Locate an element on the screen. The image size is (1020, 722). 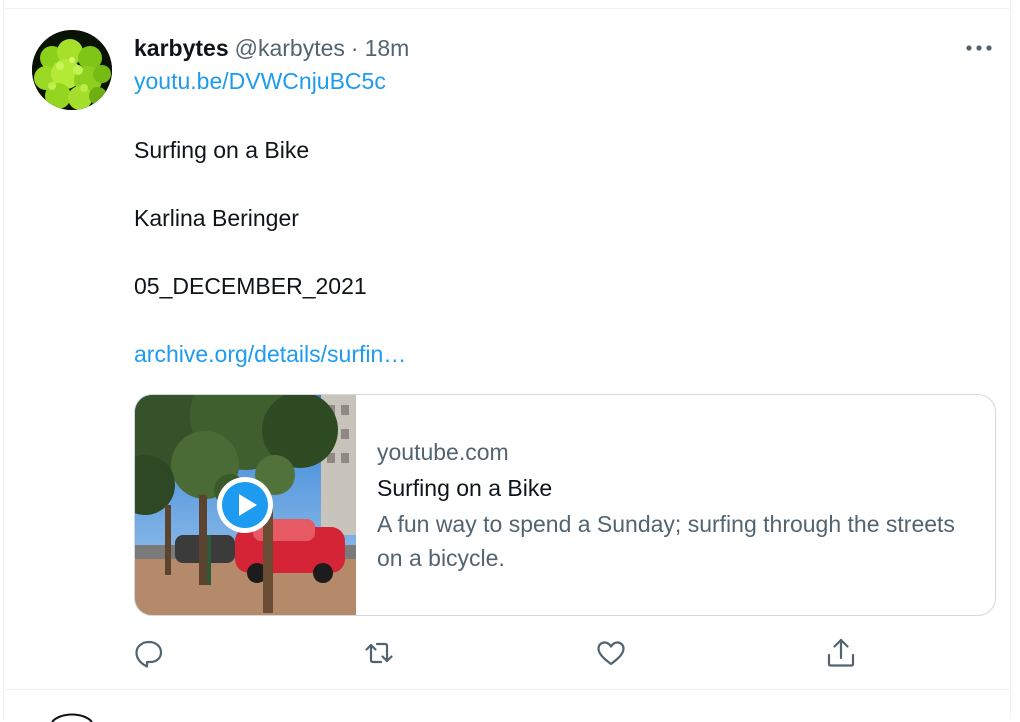
tweet-header: karbytes @karbytes · 18m is located at coordinates (271, 48).